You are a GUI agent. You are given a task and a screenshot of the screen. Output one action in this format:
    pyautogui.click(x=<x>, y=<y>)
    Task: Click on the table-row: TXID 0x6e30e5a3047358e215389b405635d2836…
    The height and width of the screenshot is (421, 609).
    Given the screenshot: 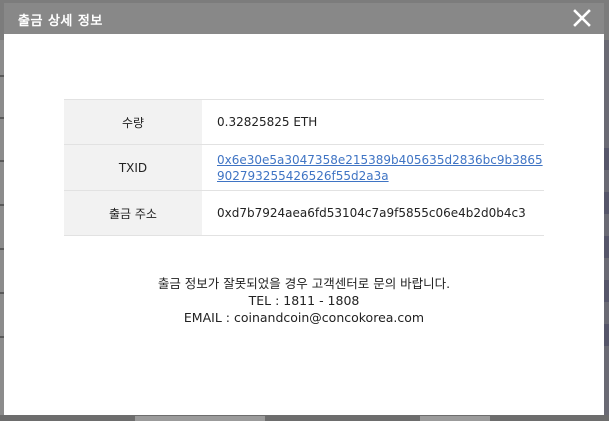 What is the action you would take?
    pyautogui.click(x=304, y=167)
    